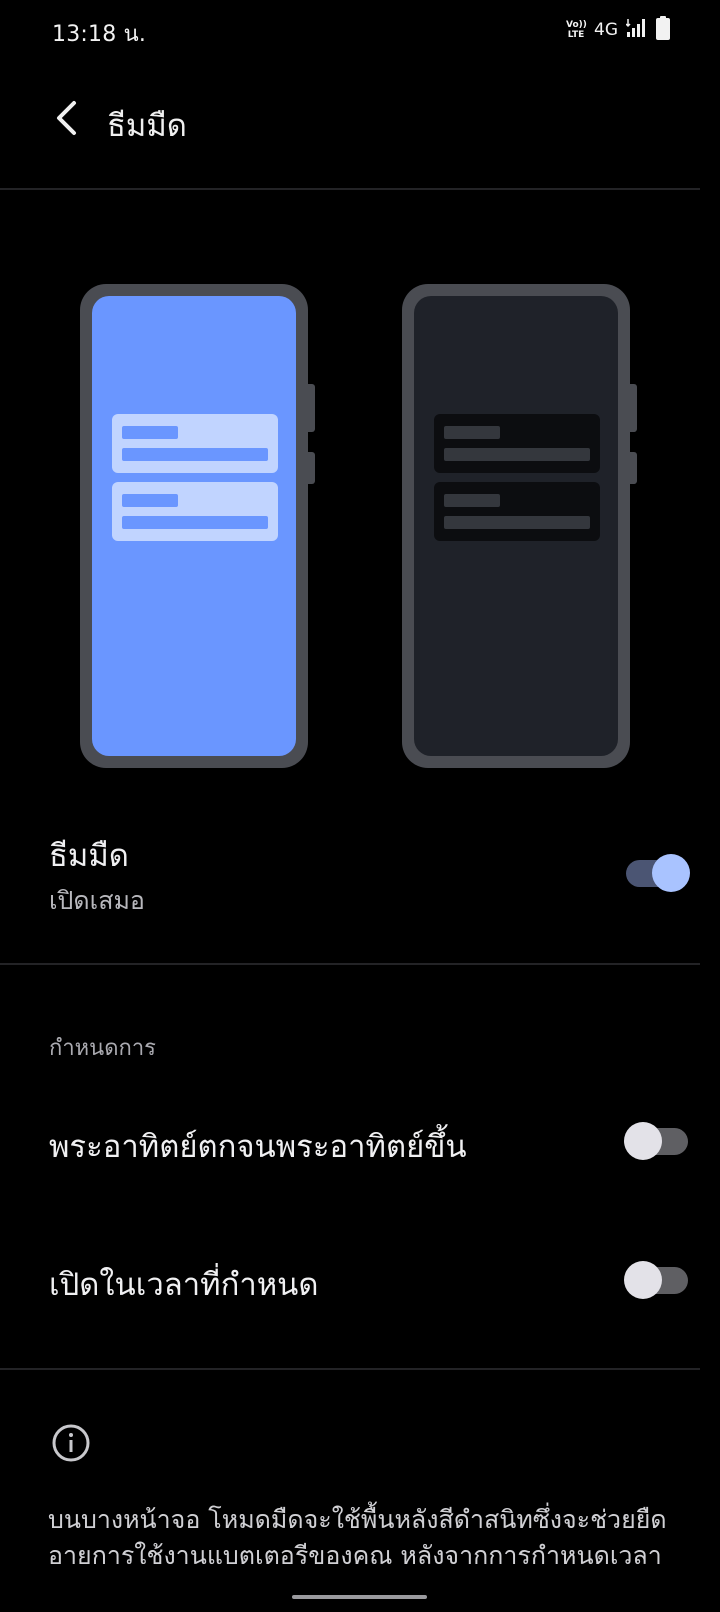  I want to click on header-divider, so click(350, 189).